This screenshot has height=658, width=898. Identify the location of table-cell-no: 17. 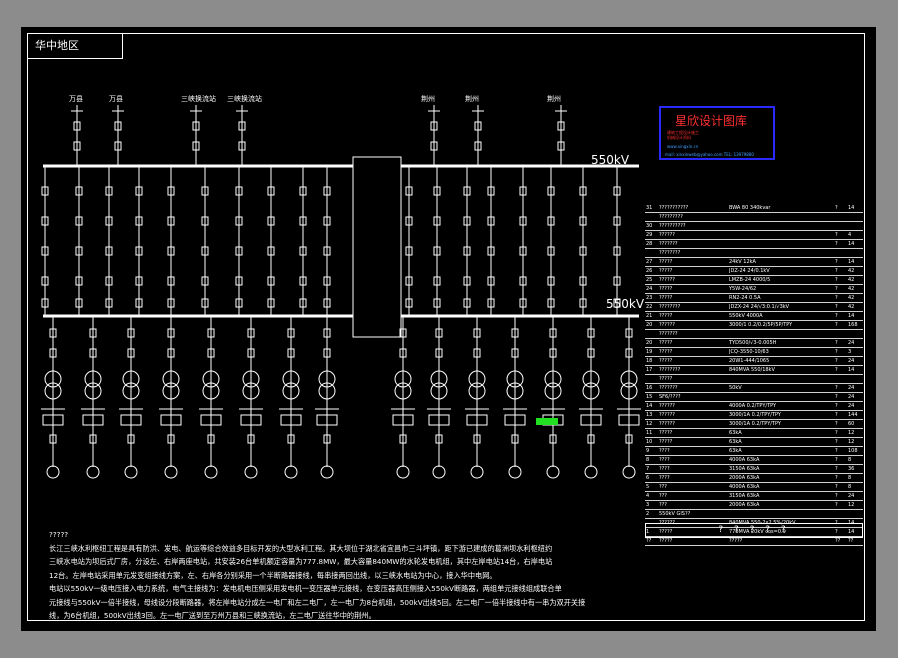
(649, 370).